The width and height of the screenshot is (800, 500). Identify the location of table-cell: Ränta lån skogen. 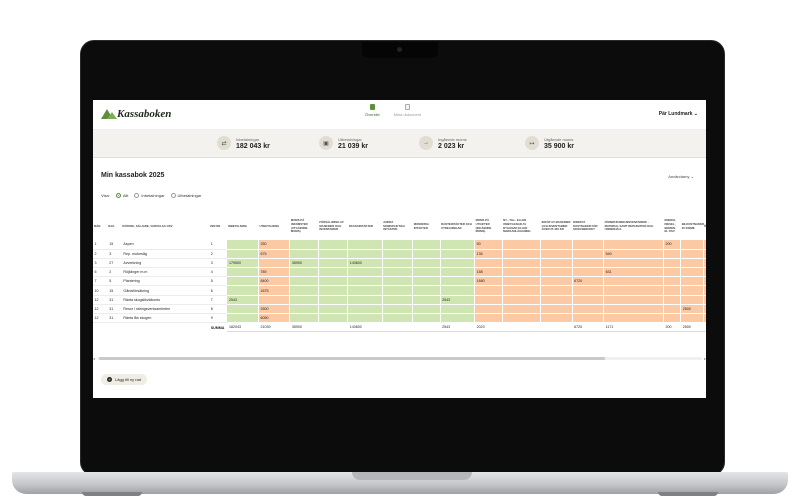
(165, 318).